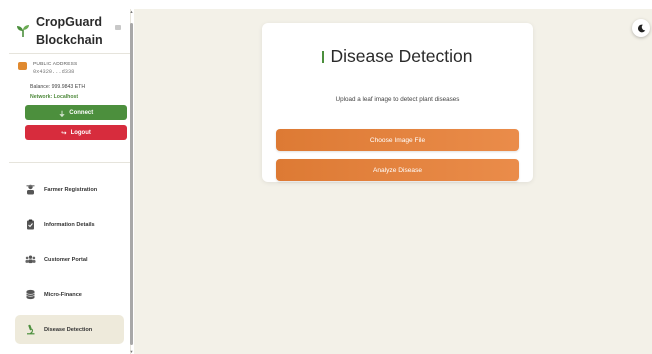  Describe the element at coordinates (30, 329) in the screenshot. I see `microscope-icon` at that location.